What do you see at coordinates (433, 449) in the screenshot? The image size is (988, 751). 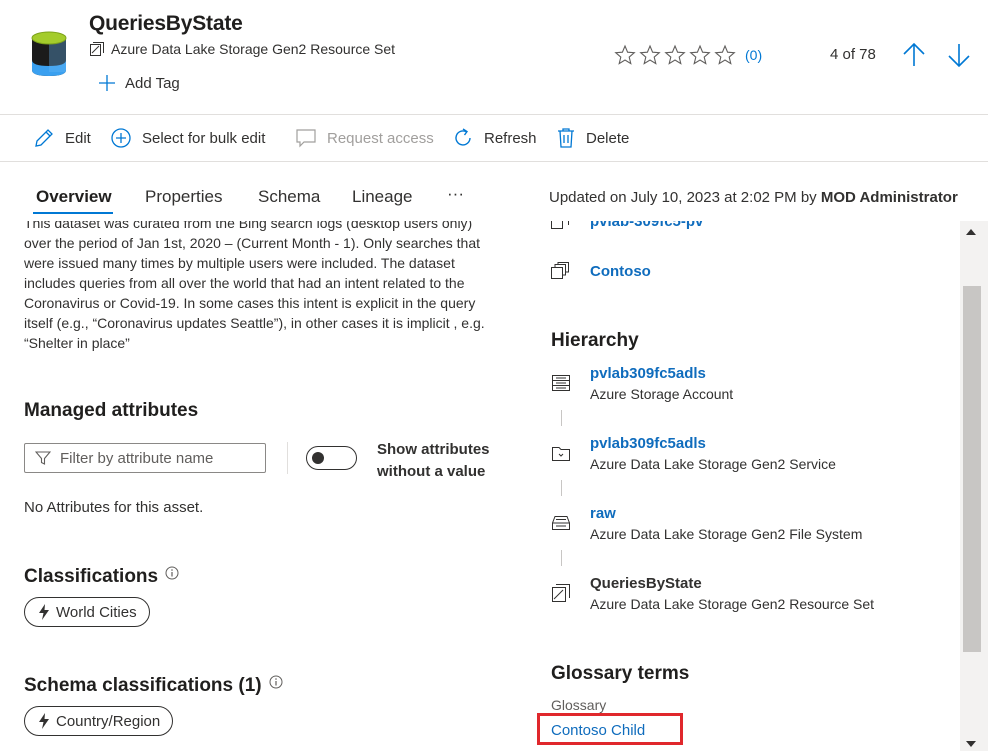 I see `toggle-label-line-1: Show attributes` at bounding box center [433, 449].